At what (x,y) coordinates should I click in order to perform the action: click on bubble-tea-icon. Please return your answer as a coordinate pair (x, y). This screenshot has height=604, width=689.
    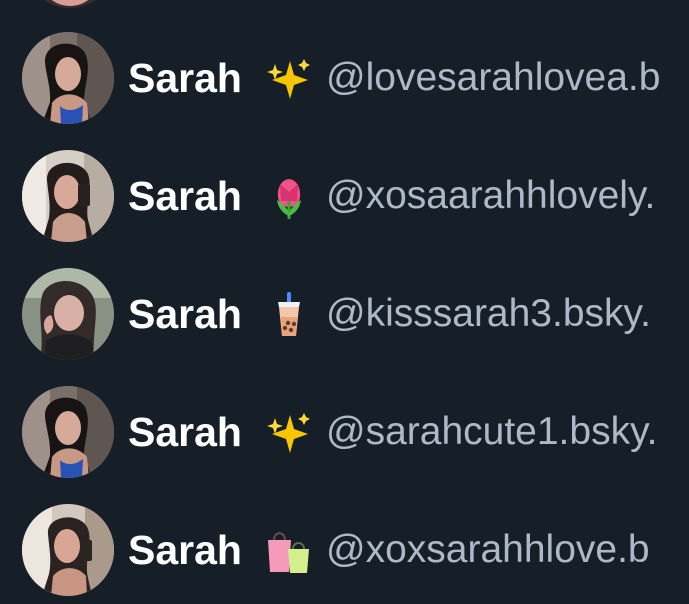
    Looking at the image, I should click on (289, 315).